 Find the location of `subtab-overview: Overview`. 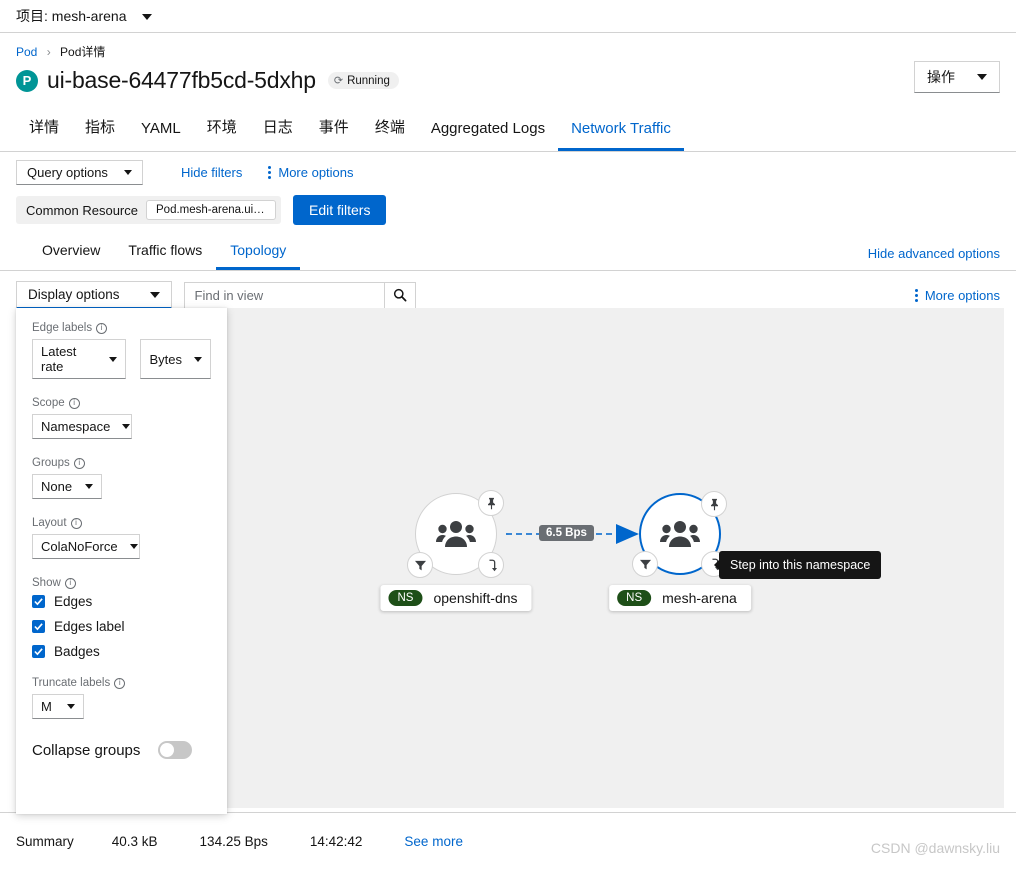

subtab-overview: Overview is located at coordinates (71, 252).